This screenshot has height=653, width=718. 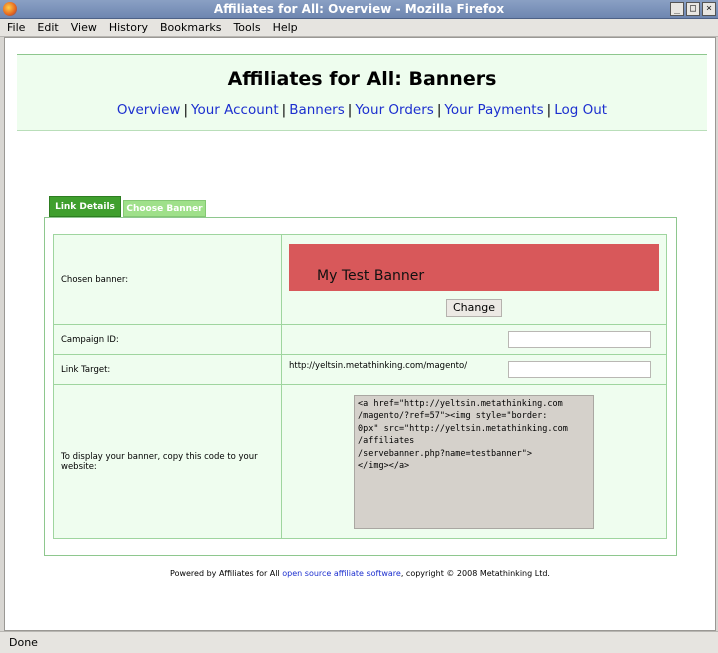 What do you see at coordinates (246, 27) in the screenshot?
I see `menu-tools: Tools` at bounding box center [246, 27].